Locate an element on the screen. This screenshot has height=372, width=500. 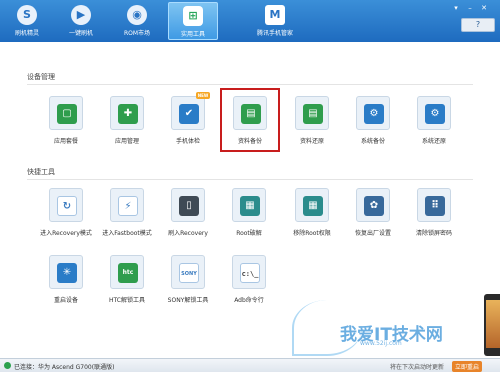
tool-clear-lock-password: ⠿ 清除锁屏密码 is located at coordinates (434, 218).